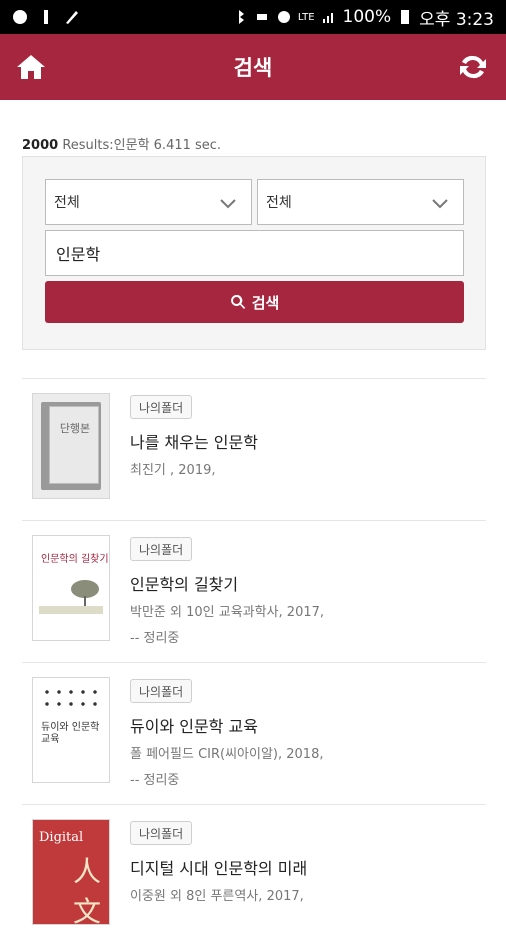 The height and width of the screenshot is (946, 506). Describe the element at coordinates (75, 559) in the screenshot. I see `cover-title: 인문학의 길찾기` at that location.